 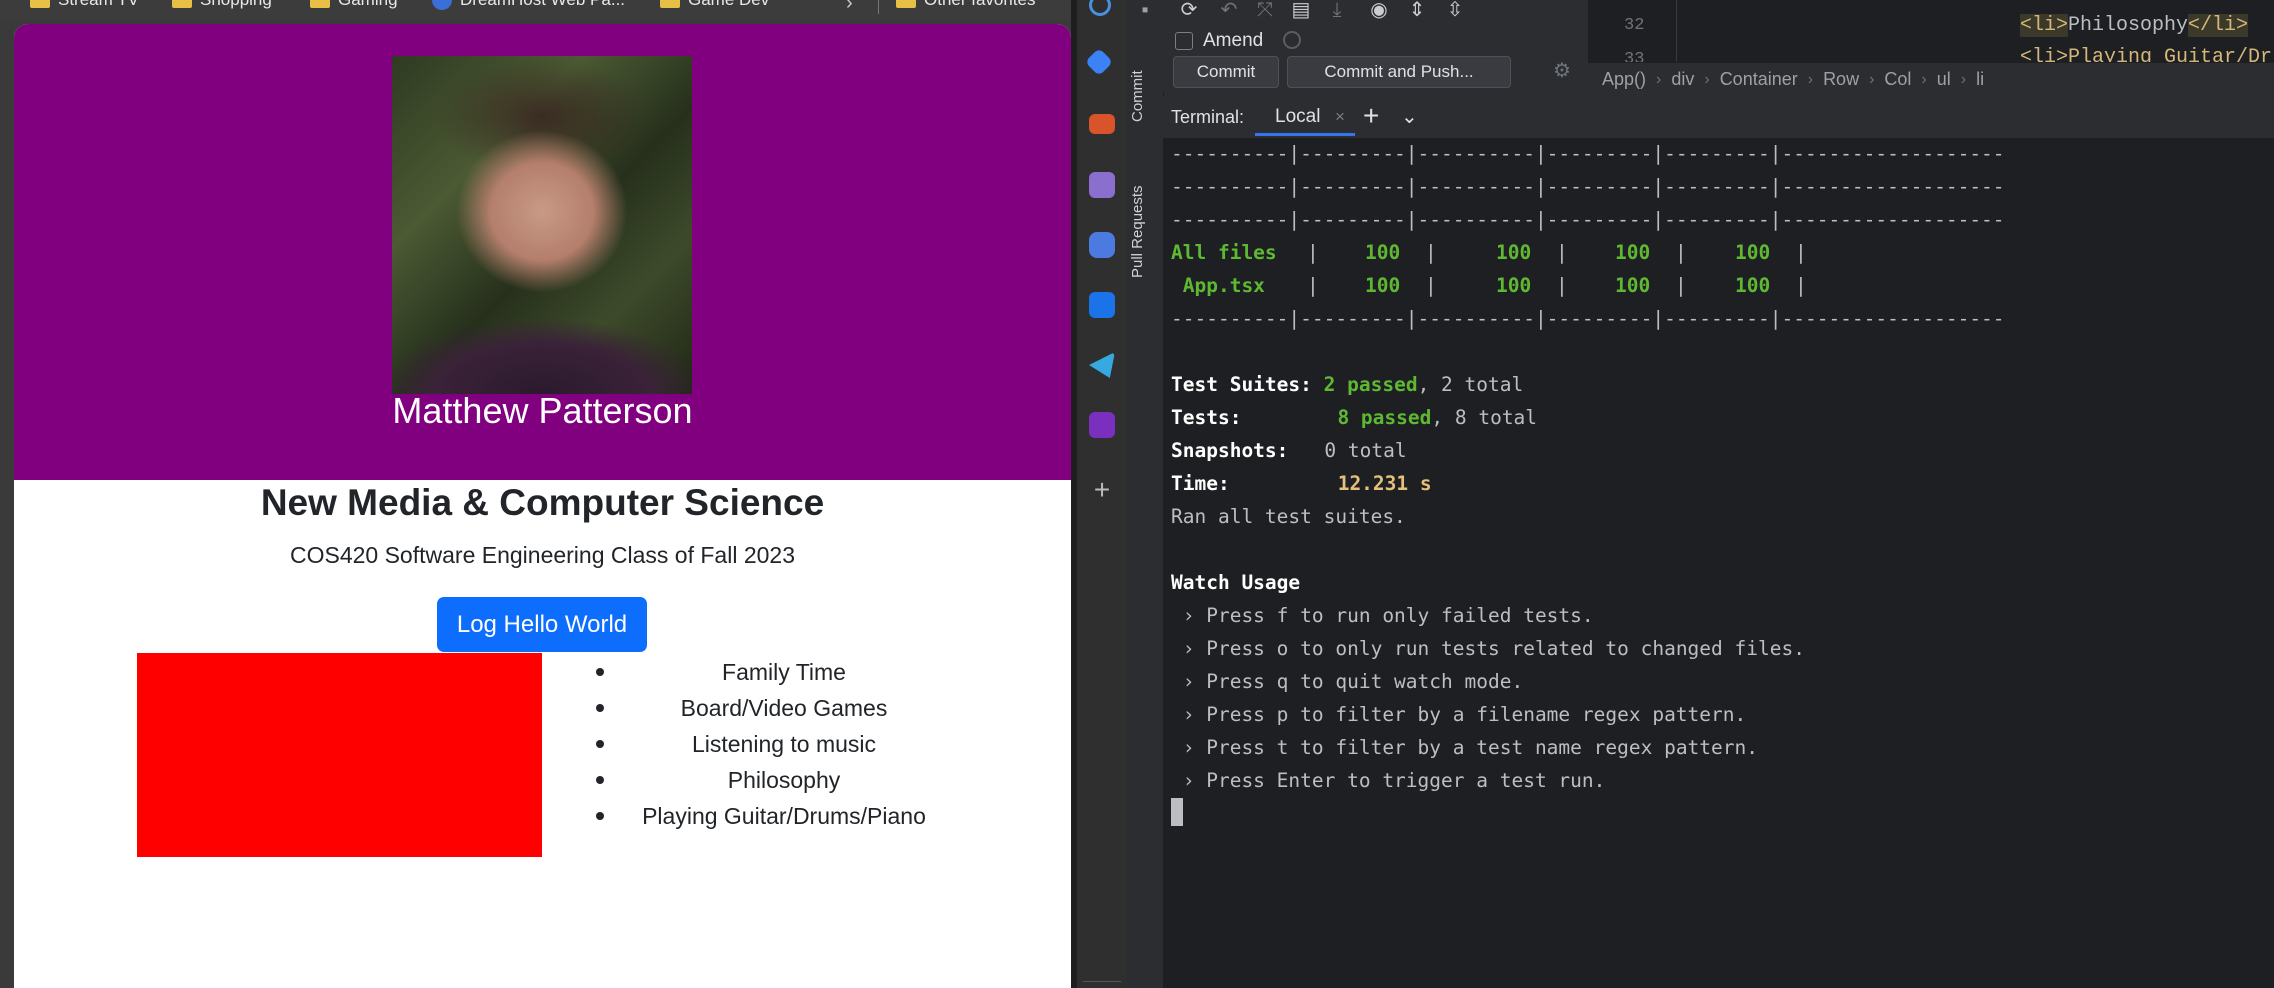 What do you see at coordinates (1371, 116) in the screenshot?
I see `add-tab-icon: +` at bounding box center [1371, 116].